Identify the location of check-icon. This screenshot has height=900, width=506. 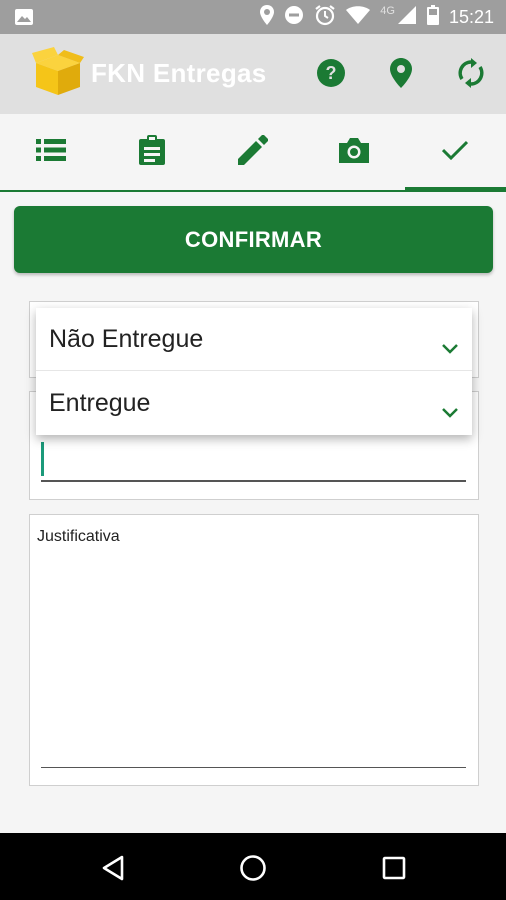
(455, 152).